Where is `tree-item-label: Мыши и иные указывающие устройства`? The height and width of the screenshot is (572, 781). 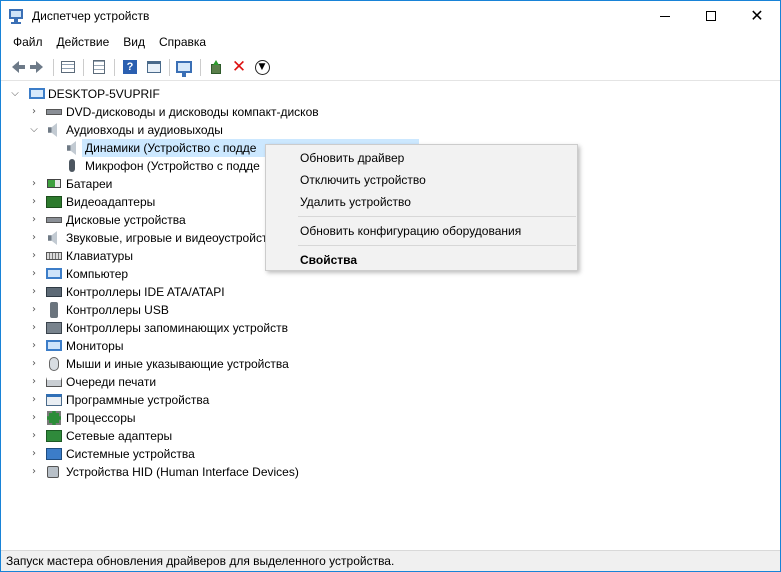 tree-item-label: Мыши и иные указывающие устройства is located at coordinates (177, 364).